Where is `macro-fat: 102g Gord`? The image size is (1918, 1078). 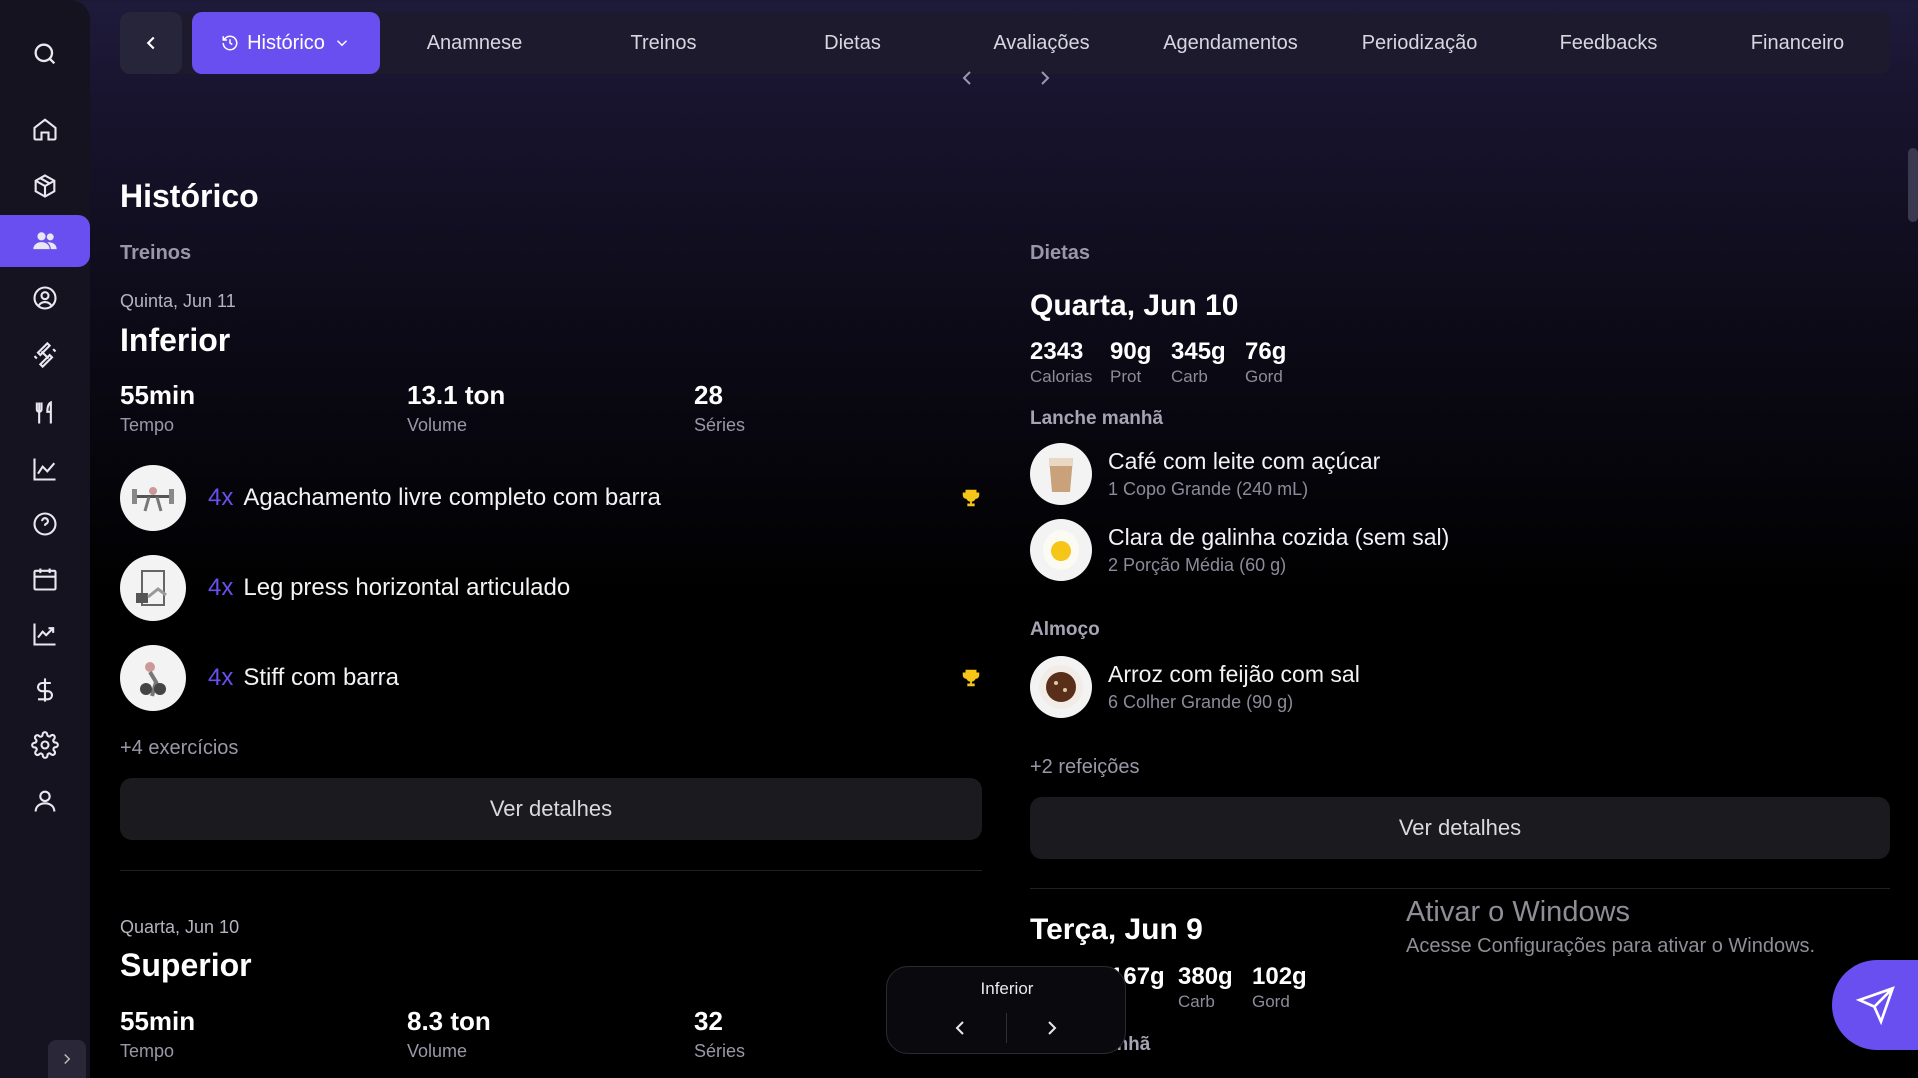 macro-fat: 102g Gord is located at coordinates (1279, 987).